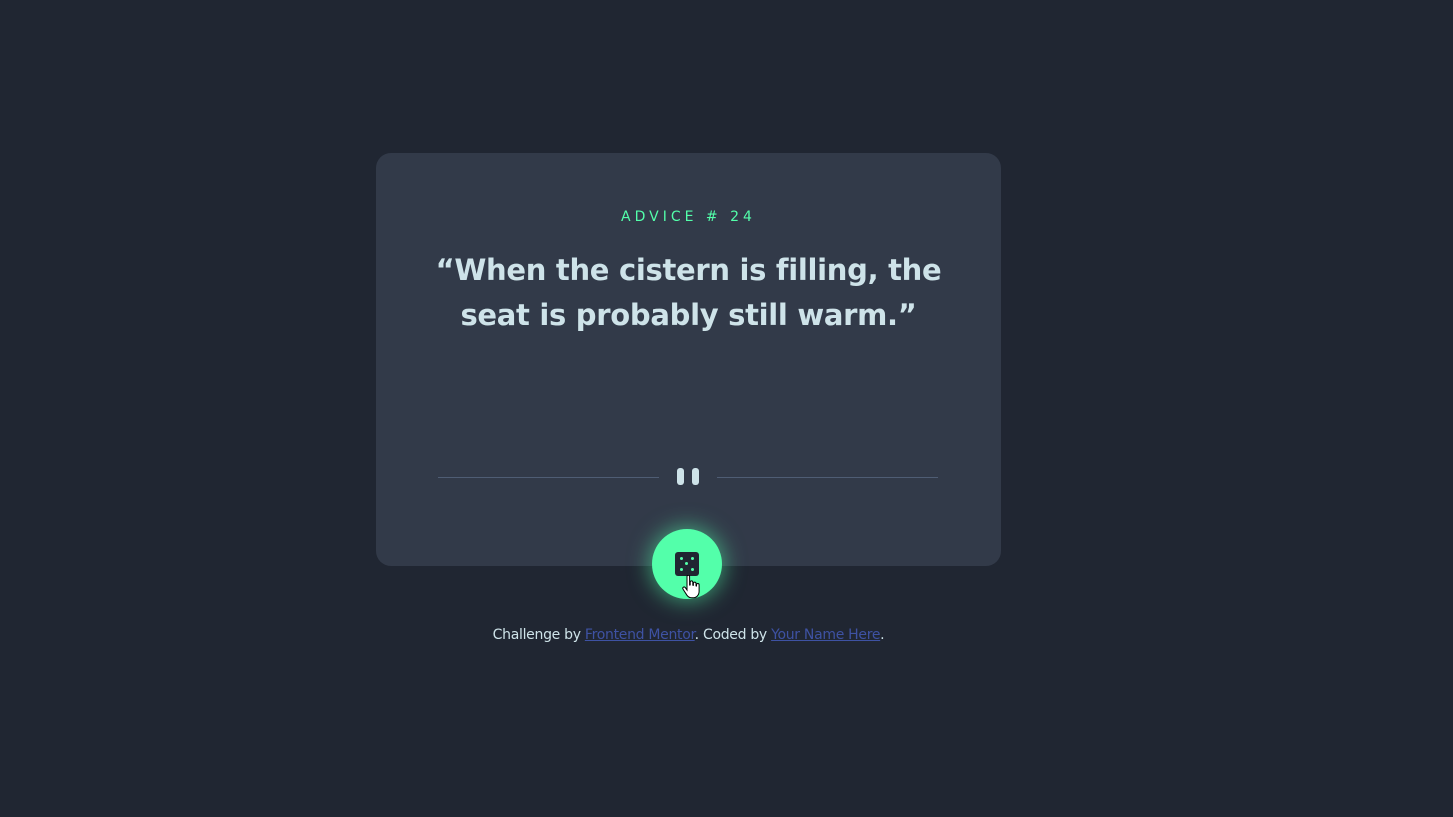  I want to click on footer-prefix: Challenge by, so click(538, 635).